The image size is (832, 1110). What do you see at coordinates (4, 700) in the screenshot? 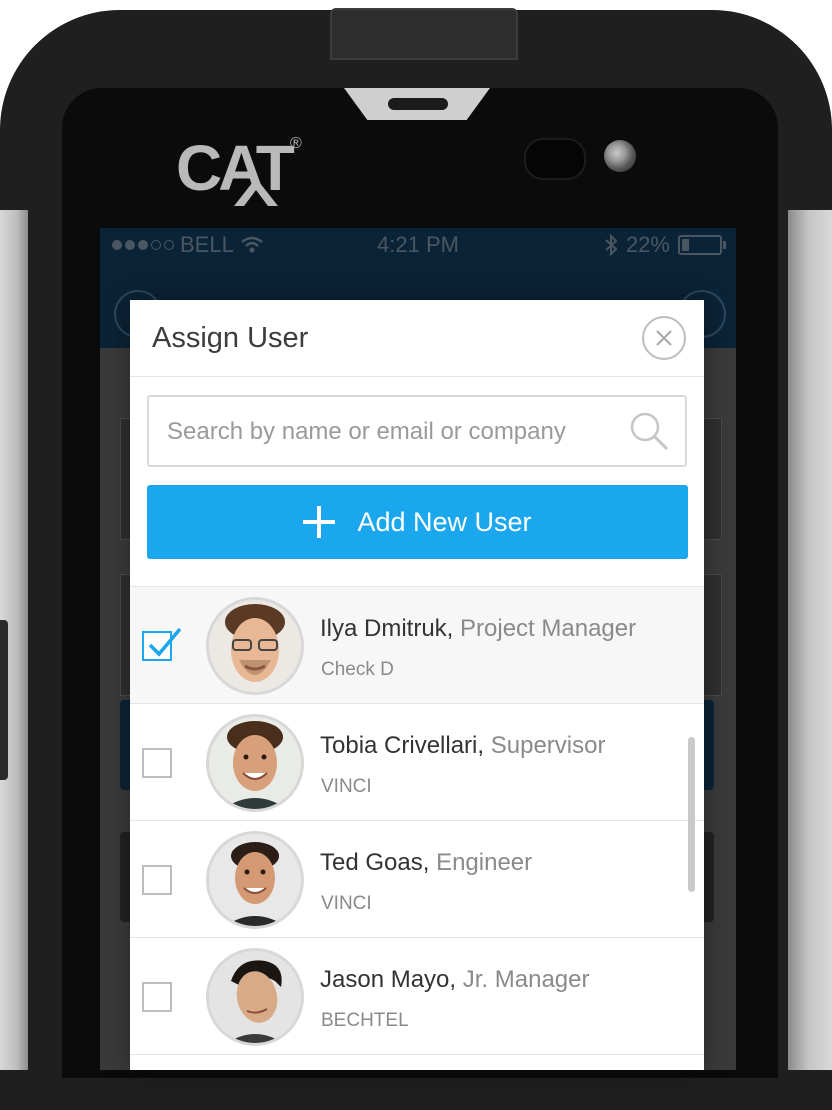
I see `phone-side-button` at bounding box center [4, 700].